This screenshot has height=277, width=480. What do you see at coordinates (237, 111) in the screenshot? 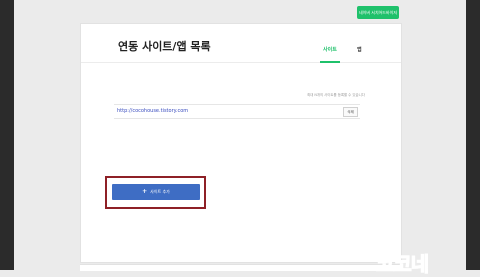
I see `site-list-row: http://cocohouse.tistory.com 삭제` at bounding box center [237, 111].